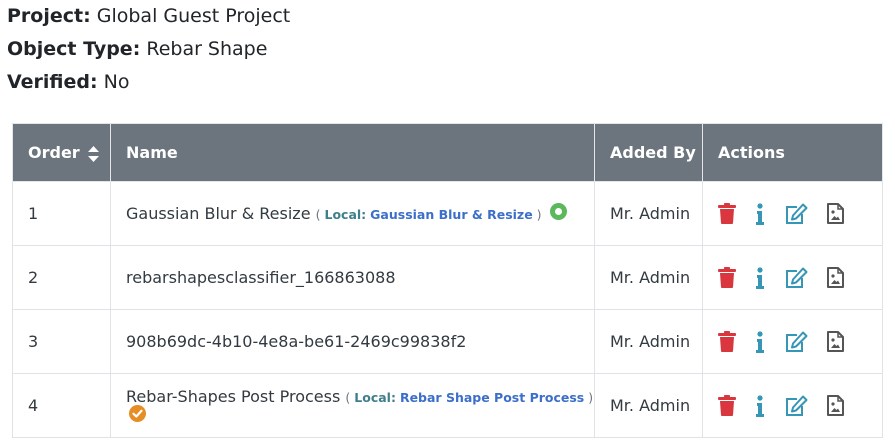  What do you see at coordinates (492, 397) in the screenshot?
I see `local-link: Rebar Shape Post Process` at bounding box center [492, 397].